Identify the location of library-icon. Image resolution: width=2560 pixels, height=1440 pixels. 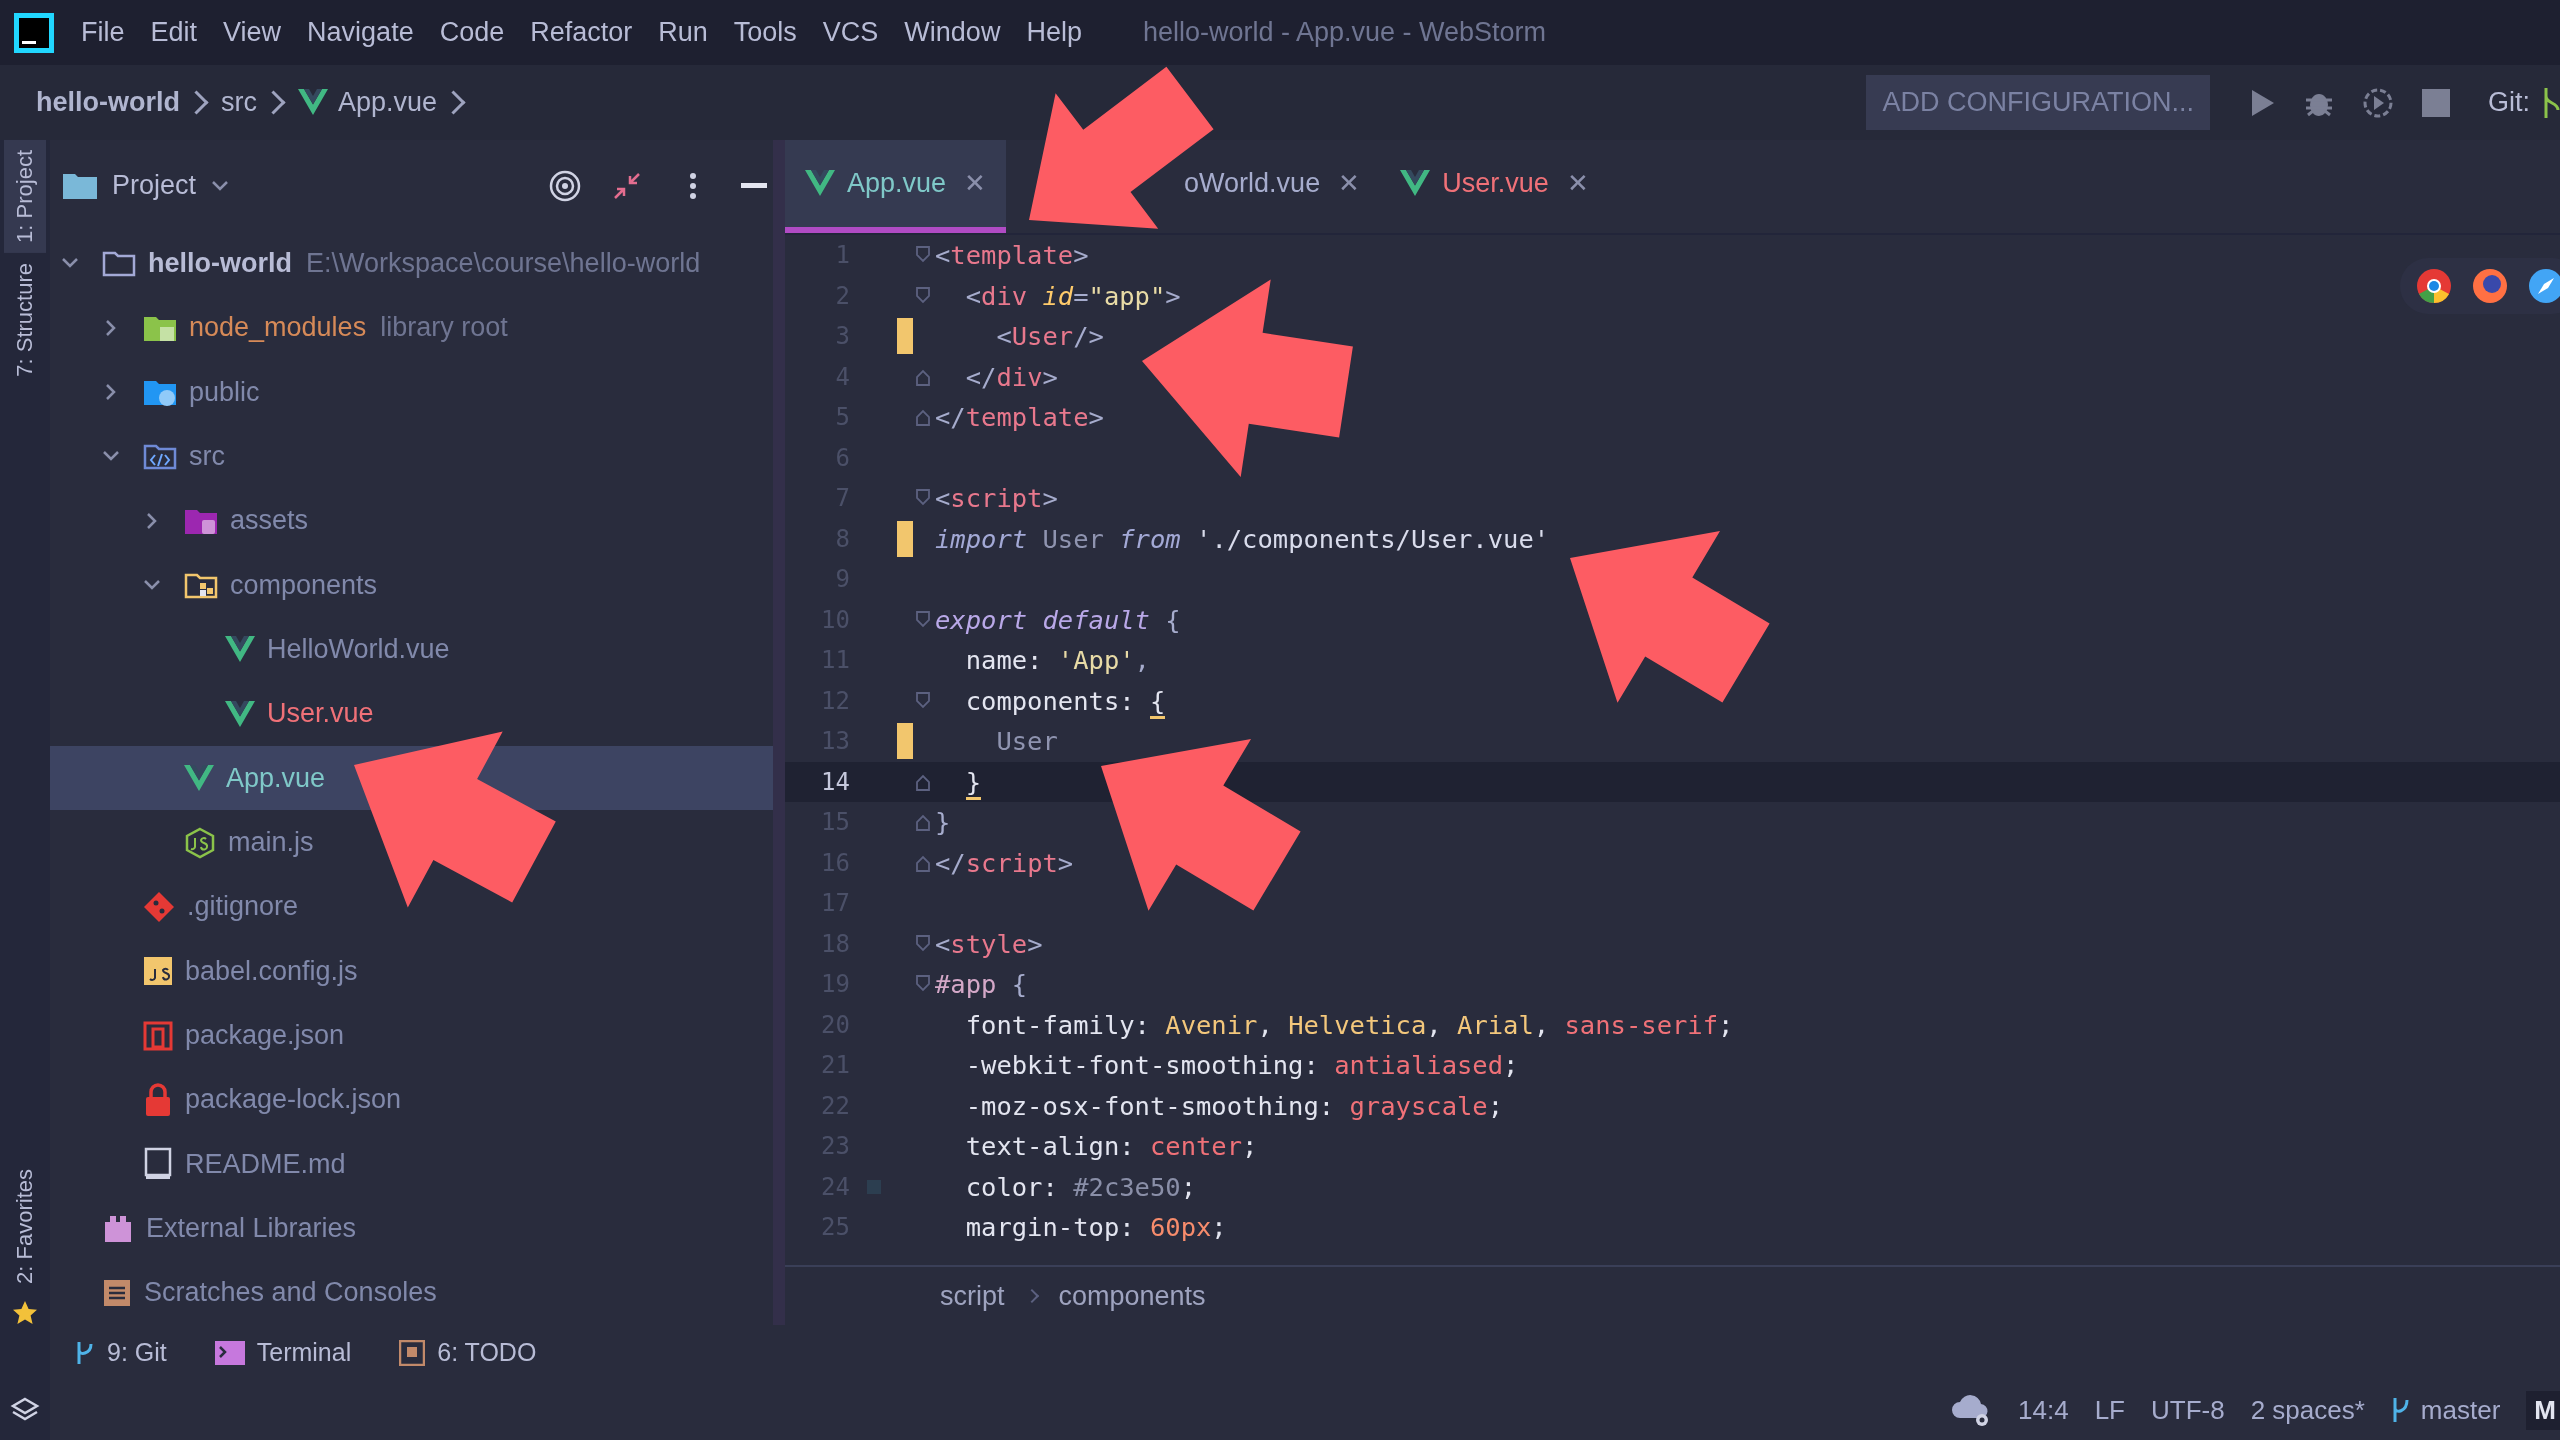
(118, 1228).